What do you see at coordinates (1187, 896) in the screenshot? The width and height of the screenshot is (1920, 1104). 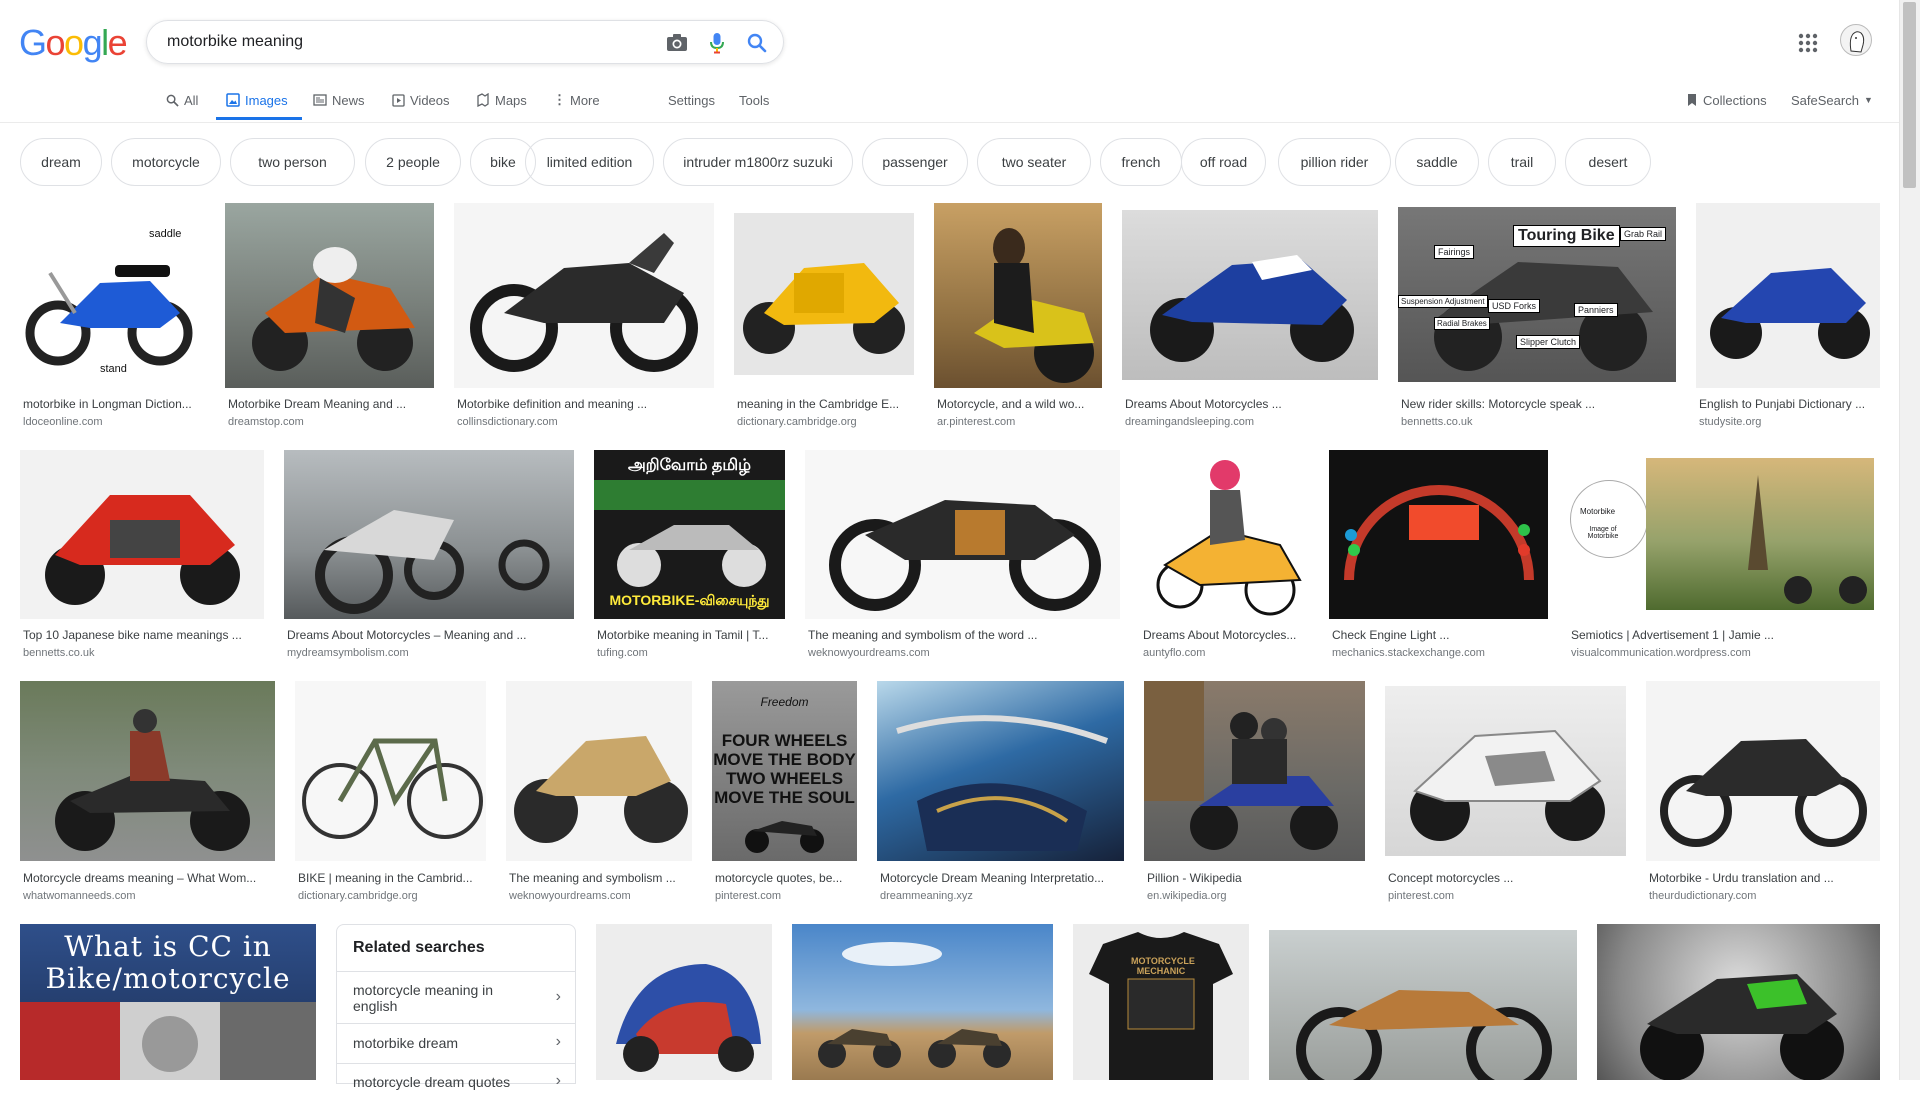 I see `result-source: en.wikipedia.org` at bounding box center [1187, 896].